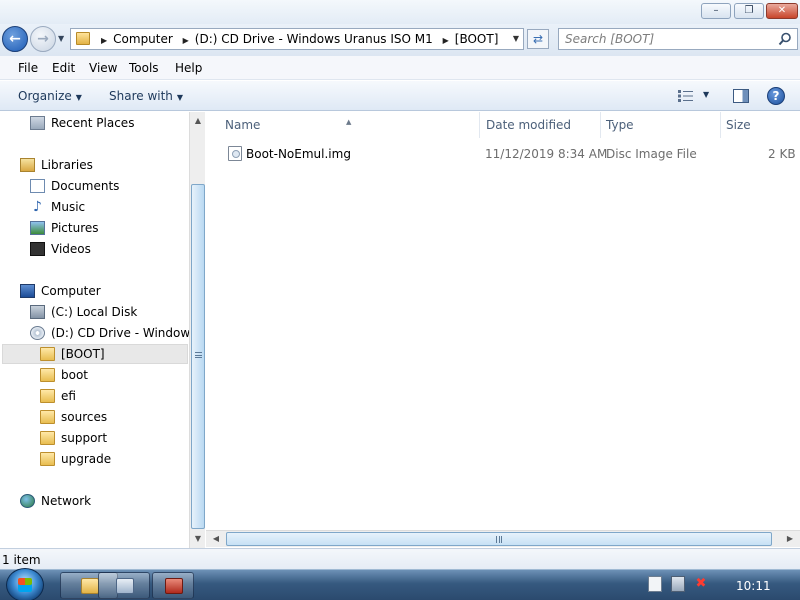 Image resolution: width=800 pixels, height=600 pixels. I want to click on pictures-icon, so click(37, 228).